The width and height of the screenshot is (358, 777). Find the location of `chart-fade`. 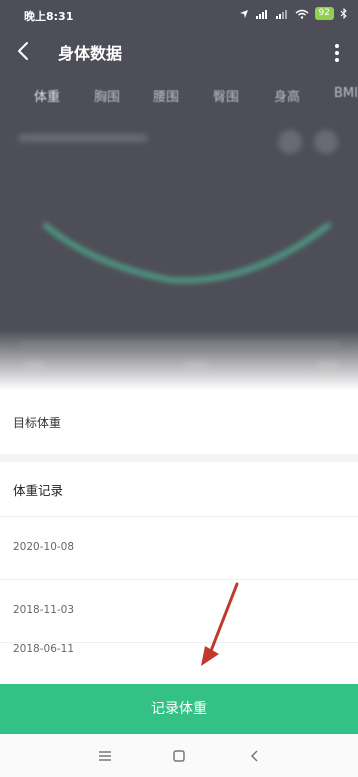

chart-fade is located at coordinates (179, 360).